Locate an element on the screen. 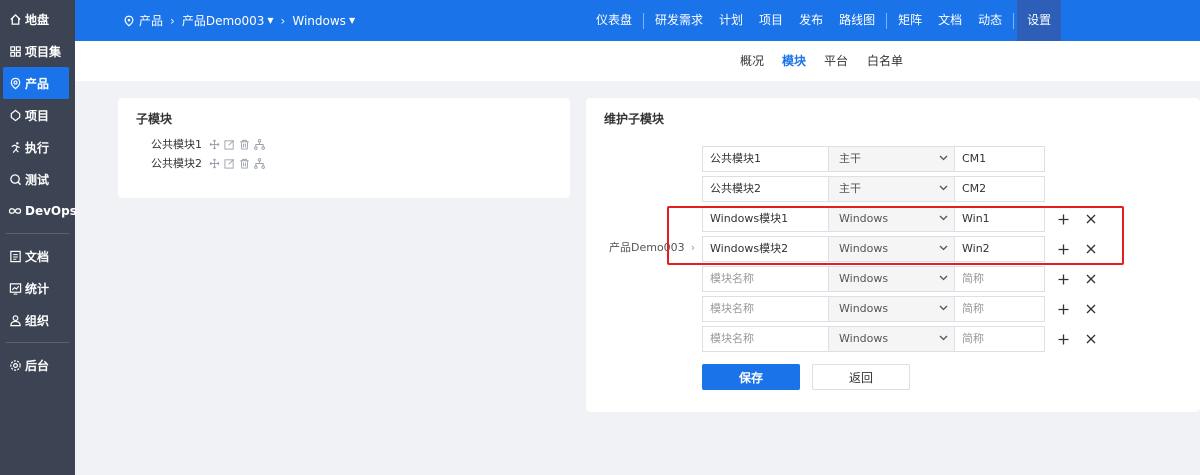 The image size is (1200, 475). sidebar-item-label: DevOps is located at coordinates (51, 211).